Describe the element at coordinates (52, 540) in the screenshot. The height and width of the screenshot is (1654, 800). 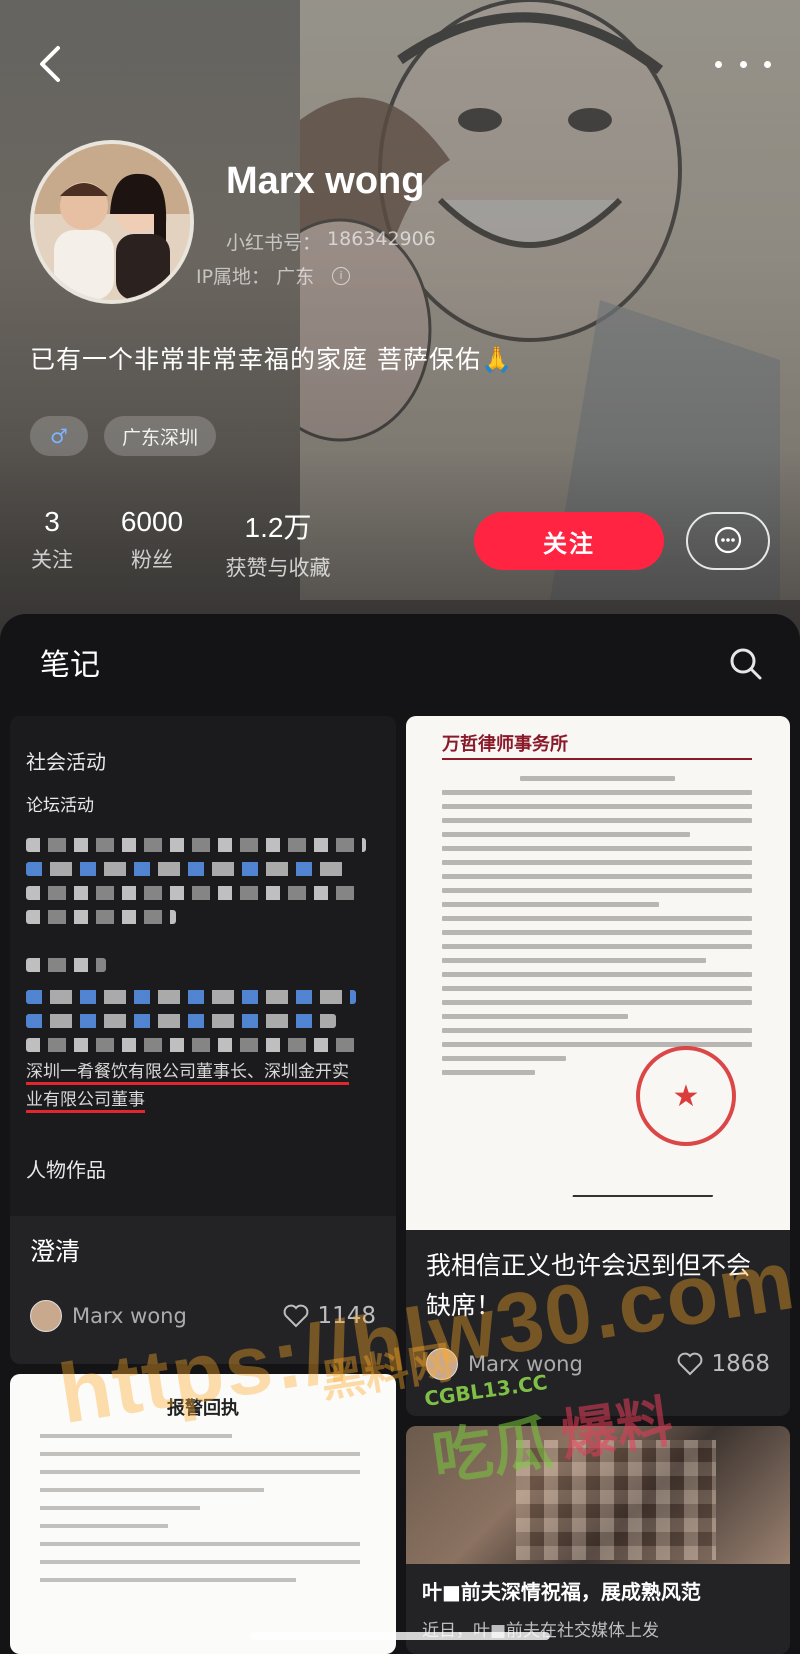
I see `stat-following: 3 关注` at that location.